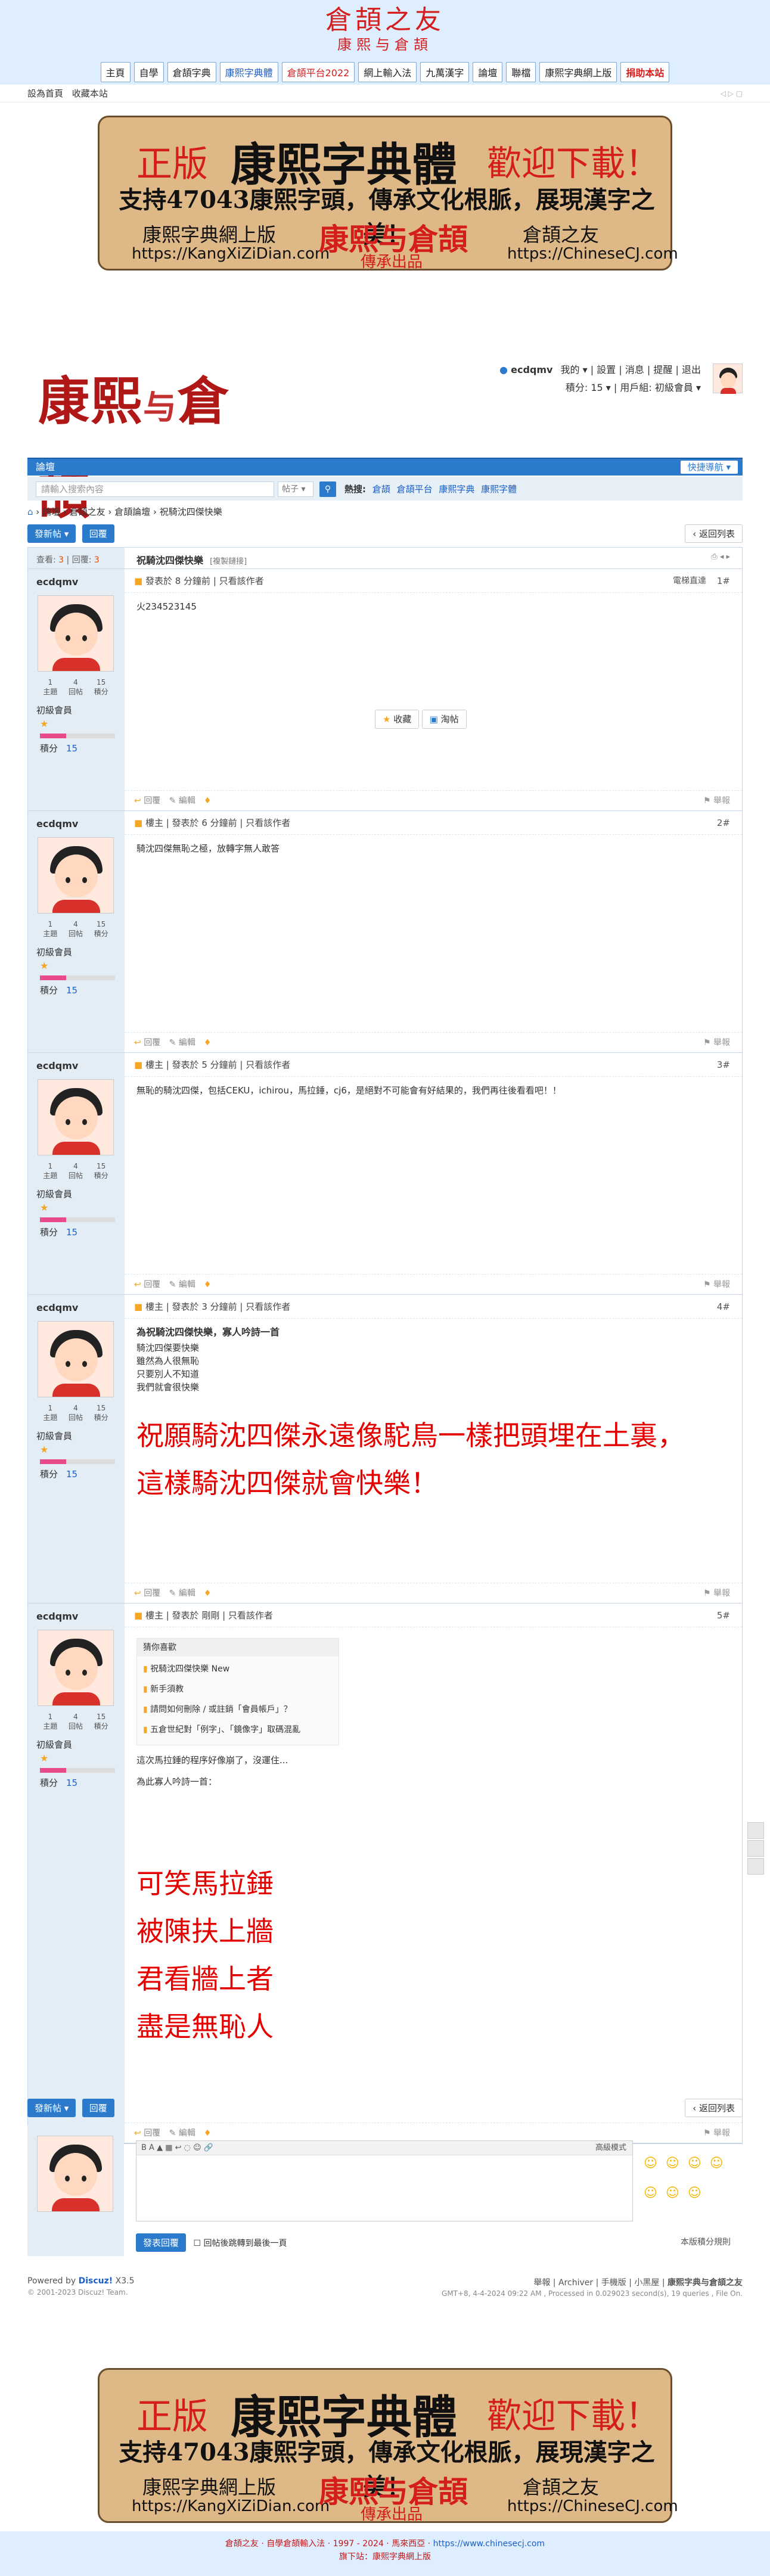 Image resolution: width=770 pixels, height=2576 pixels. I want to click on hot-item: 康熙字典, so click(456, 490).